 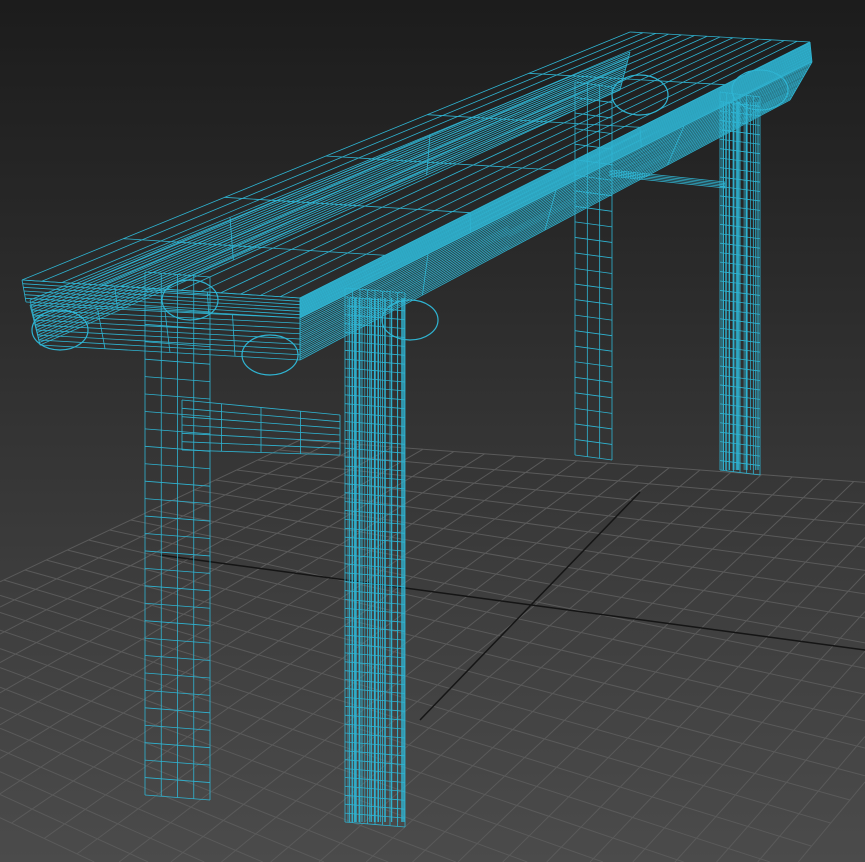 What do you see at coordinates (428, 155) in the screenshot?
I see `apron-back-wire` at bounding box center [428, 155].